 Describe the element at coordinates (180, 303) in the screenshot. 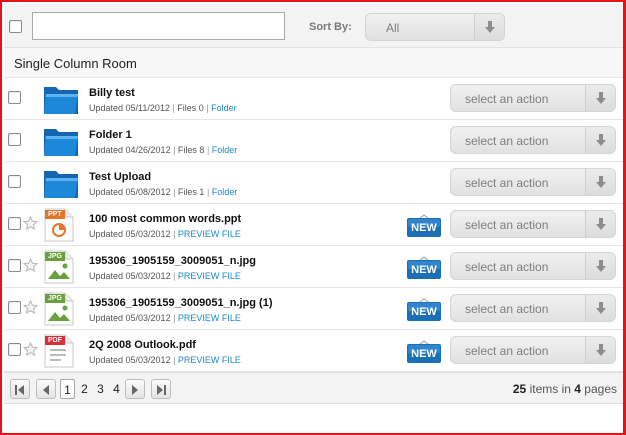

I see `file-name-link: 195306_1905159_3009051_n.jpg (1)` at that location.